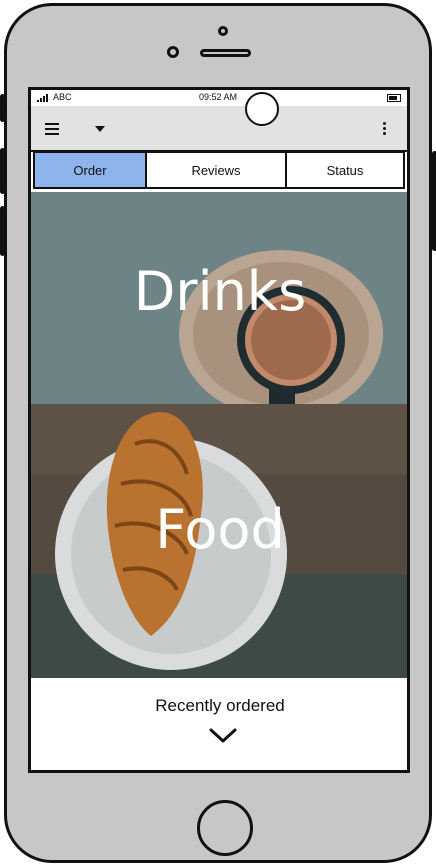 This screenshot has height=867, width=436. What do you see at coordinates (91, 170) in the screenshot?
I see `tab-order: Order` at bounding box center [91, 170].